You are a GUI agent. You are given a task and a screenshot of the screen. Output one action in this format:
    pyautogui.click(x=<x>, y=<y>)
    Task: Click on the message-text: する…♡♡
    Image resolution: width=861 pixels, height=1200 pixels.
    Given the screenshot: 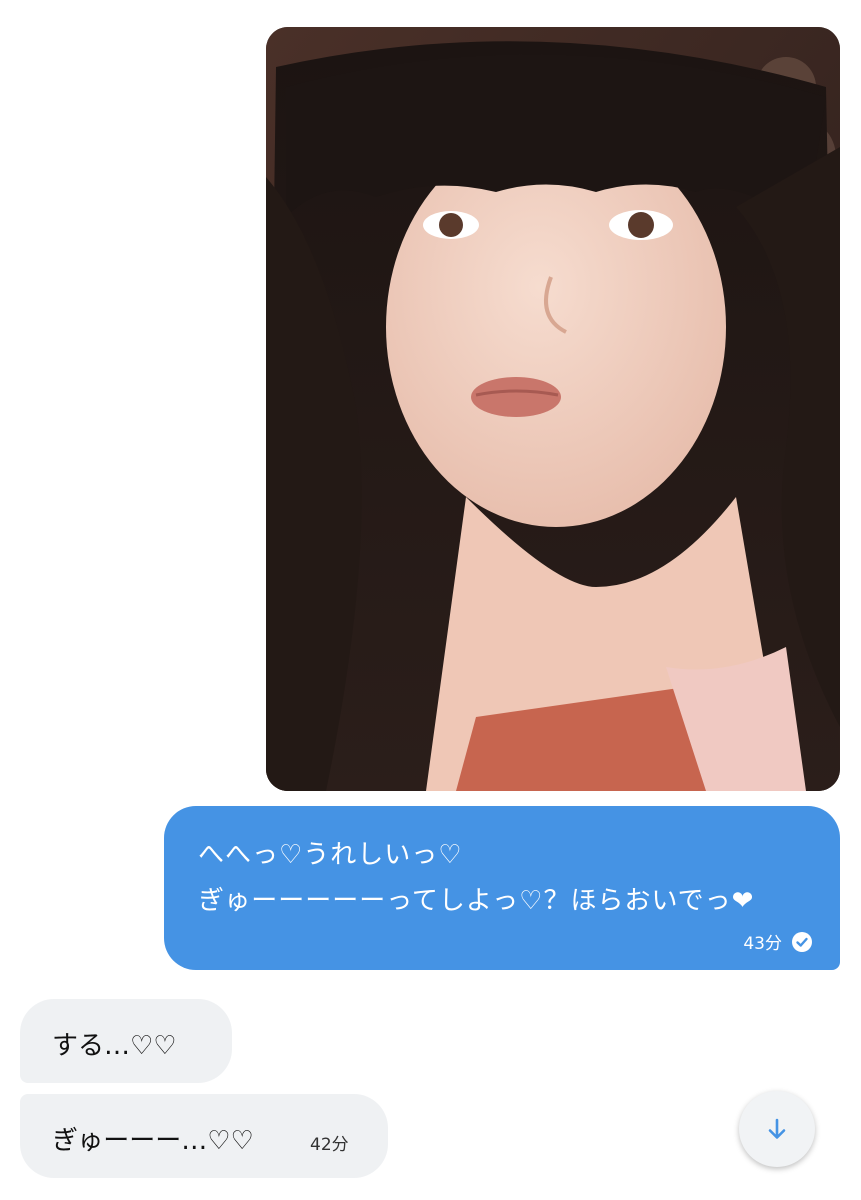 What is the action you would take?
    pyautogui.click(x=114, y=1046)
    